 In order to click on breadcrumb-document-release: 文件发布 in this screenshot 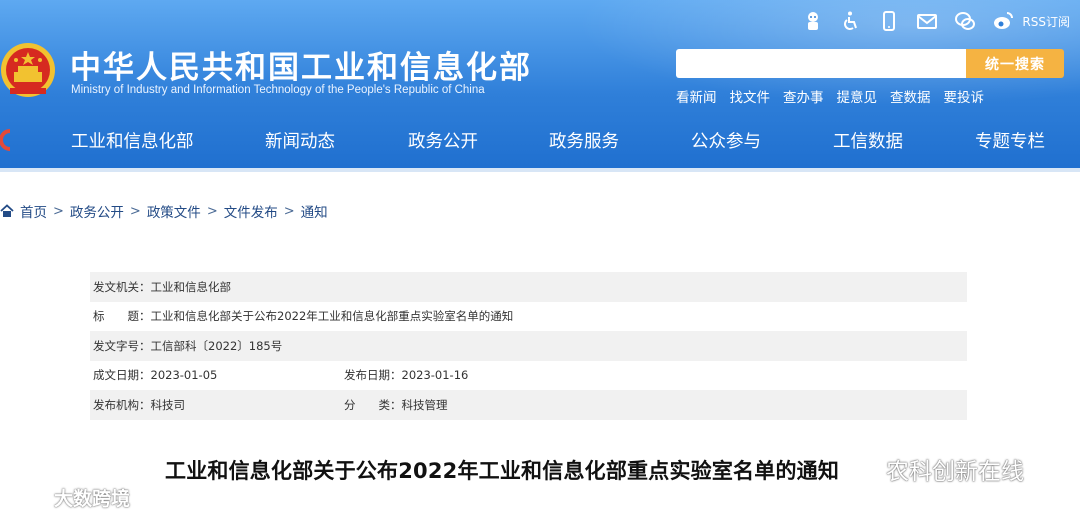, I will do `click(251, 211)`.